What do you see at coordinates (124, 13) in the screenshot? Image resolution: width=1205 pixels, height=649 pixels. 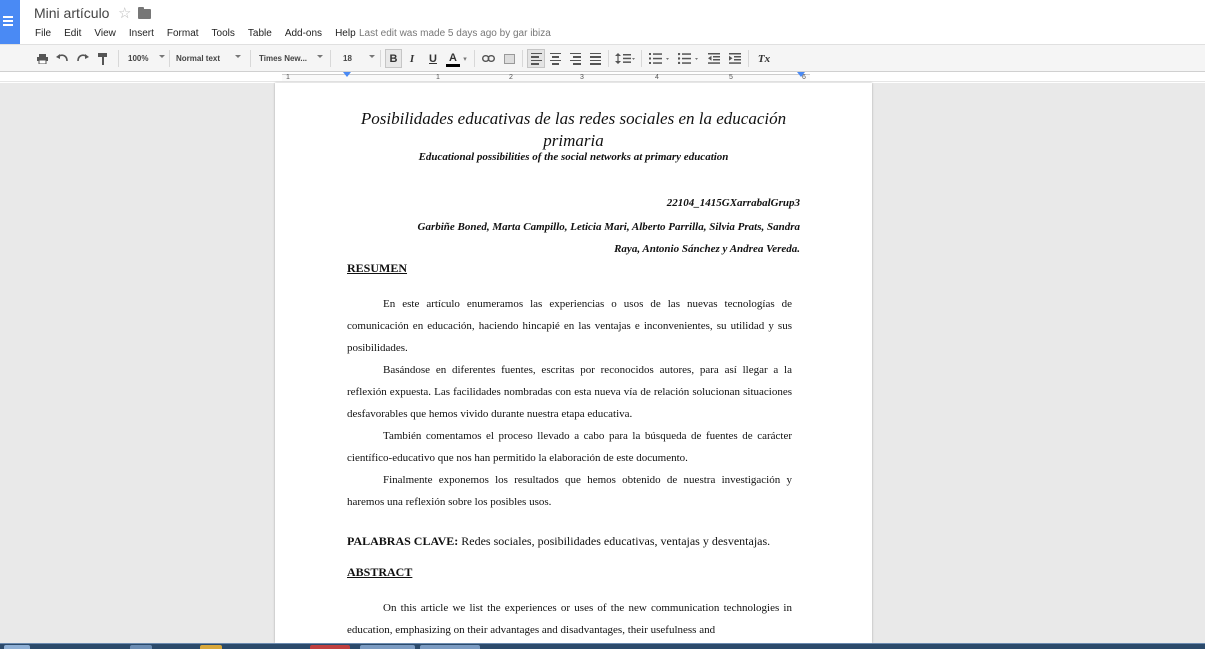 I see `star-icon: ☆` at bounding box center [124, 13].